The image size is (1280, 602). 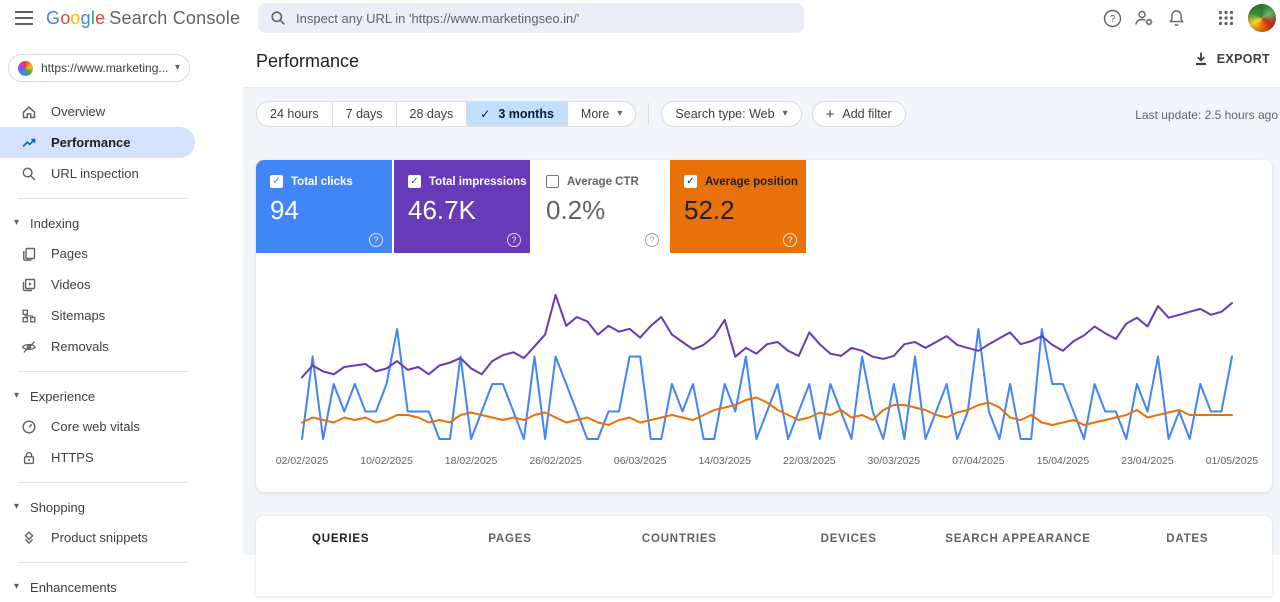 I want to click on tab-countries: COUNTRIES, so click(x=679, y=539).